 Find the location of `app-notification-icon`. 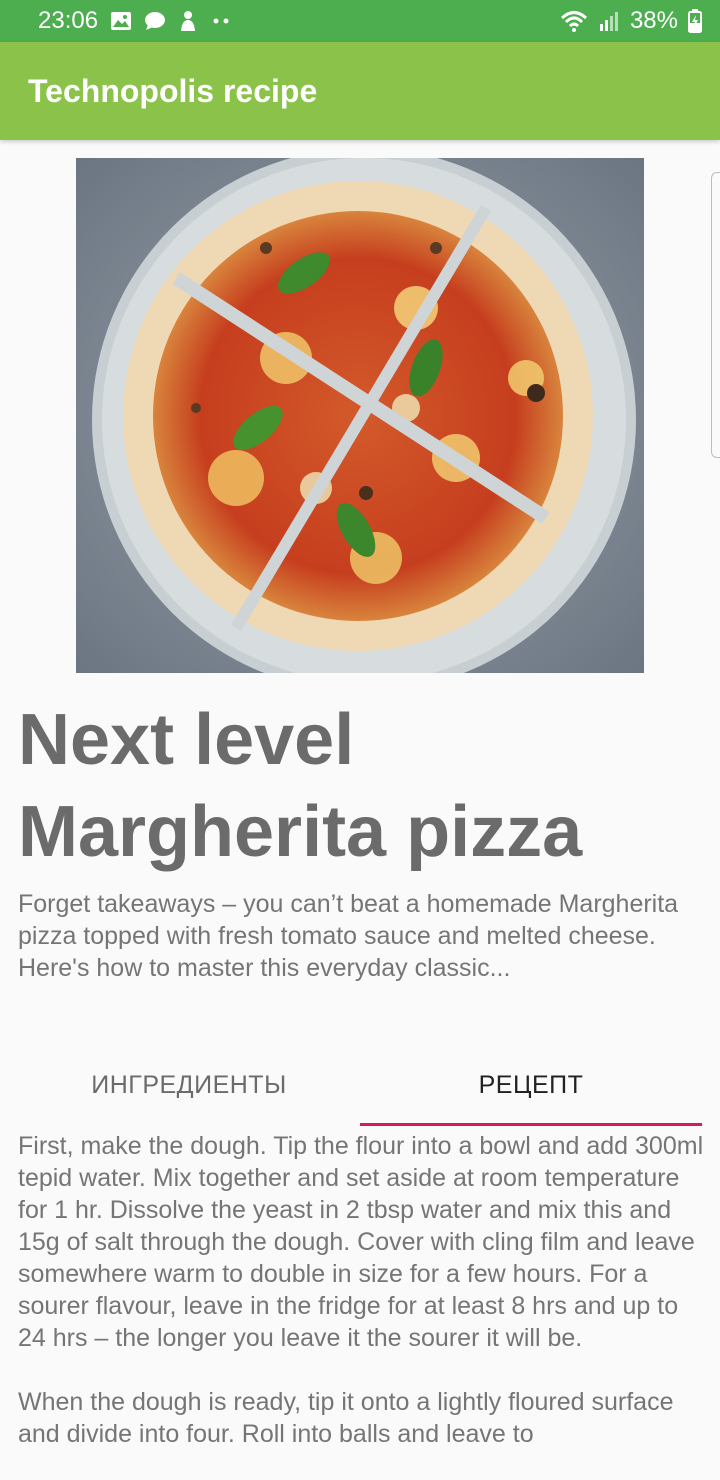

app-notification-icon is located at coordinates (188, 21).